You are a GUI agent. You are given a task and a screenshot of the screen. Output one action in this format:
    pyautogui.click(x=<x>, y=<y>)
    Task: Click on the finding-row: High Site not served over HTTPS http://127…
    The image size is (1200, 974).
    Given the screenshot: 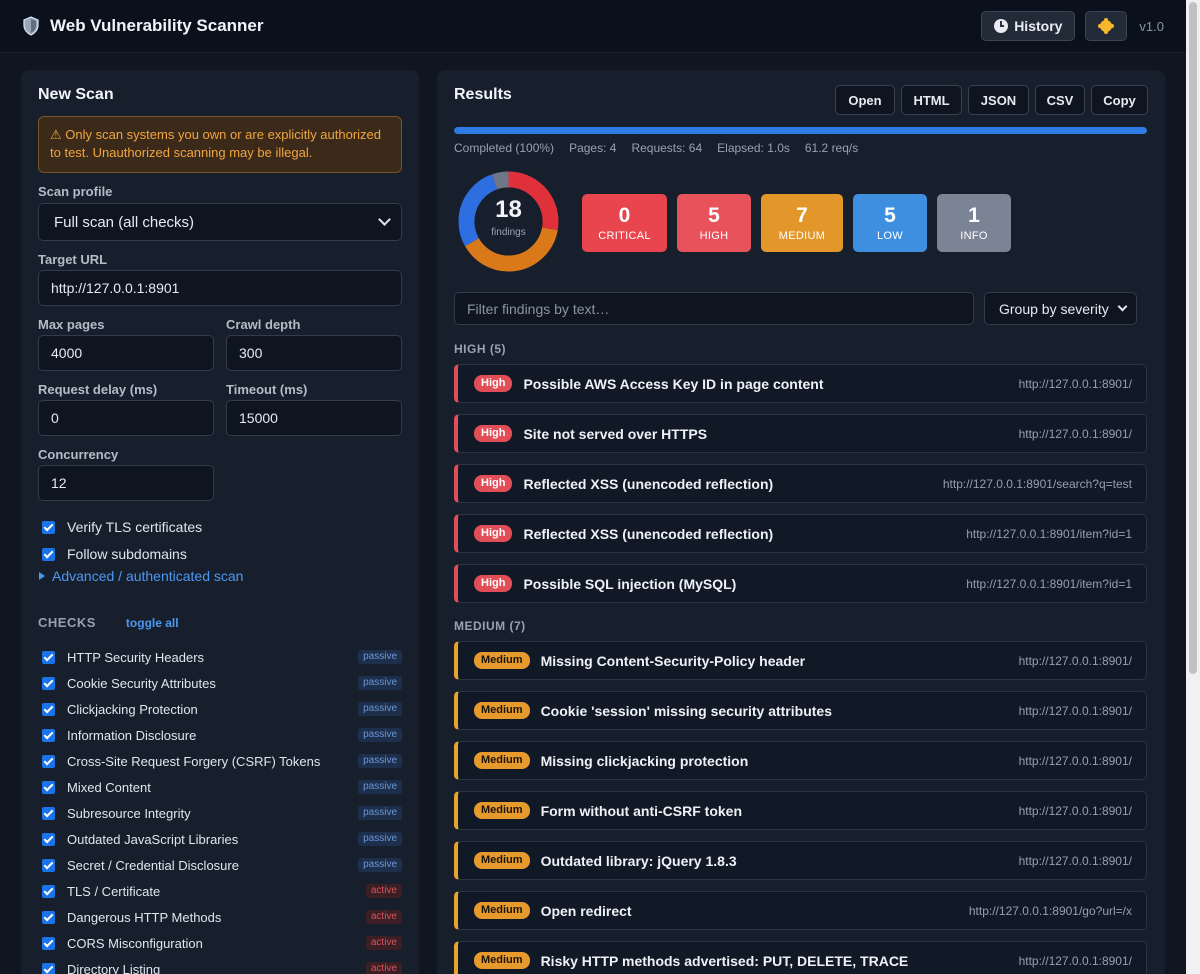 What is the action you would take?
    pyautogui.click(x=800, y=433)
    